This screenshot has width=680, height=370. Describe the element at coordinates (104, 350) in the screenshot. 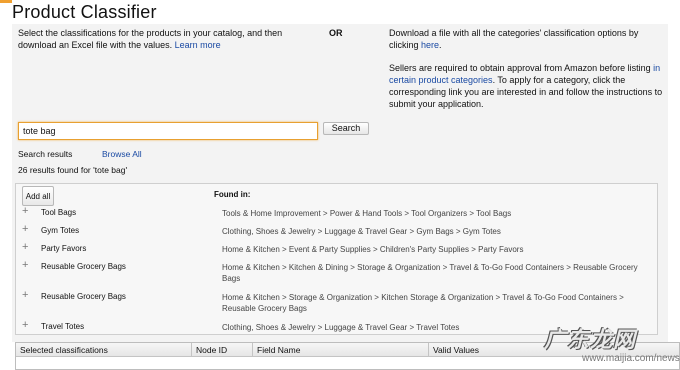

I see `column-header: Selected classifications` at that location.